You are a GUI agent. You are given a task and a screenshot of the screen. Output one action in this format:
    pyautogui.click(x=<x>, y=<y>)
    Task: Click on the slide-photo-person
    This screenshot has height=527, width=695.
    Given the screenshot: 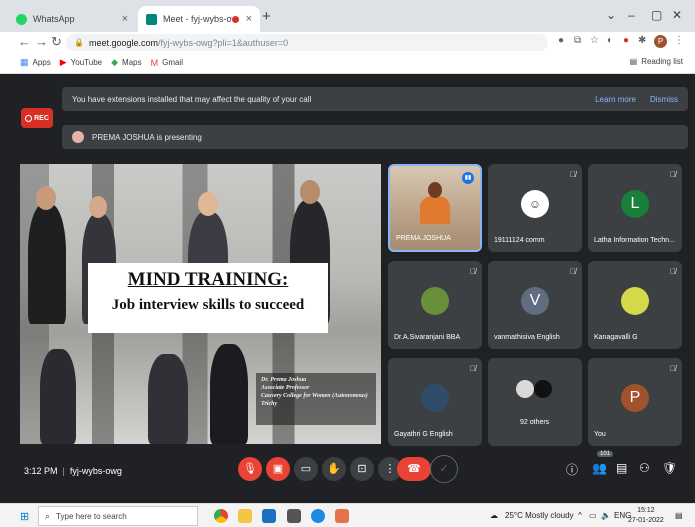 What is the action you would take?
    pyautogui.click(x=47, y=264)
    